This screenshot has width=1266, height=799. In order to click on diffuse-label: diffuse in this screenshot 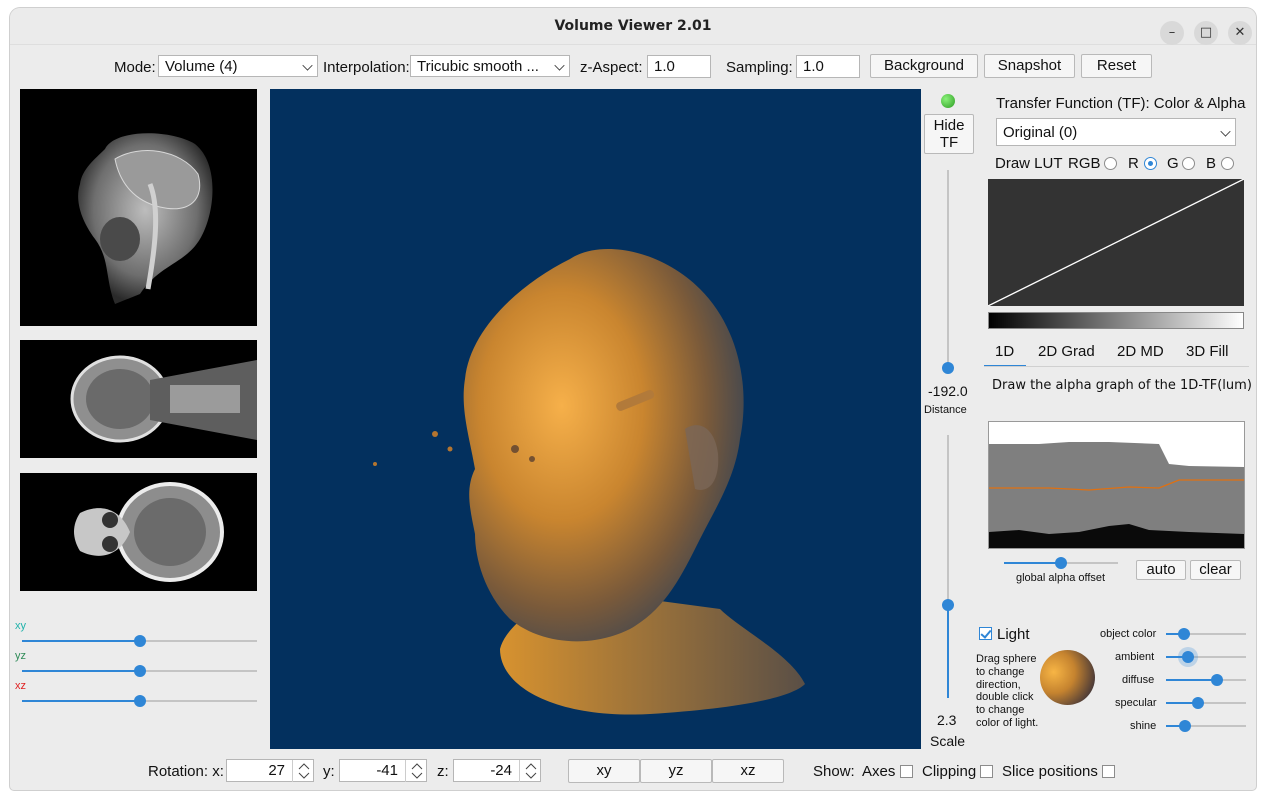, I will do `click(1138, 680)`.